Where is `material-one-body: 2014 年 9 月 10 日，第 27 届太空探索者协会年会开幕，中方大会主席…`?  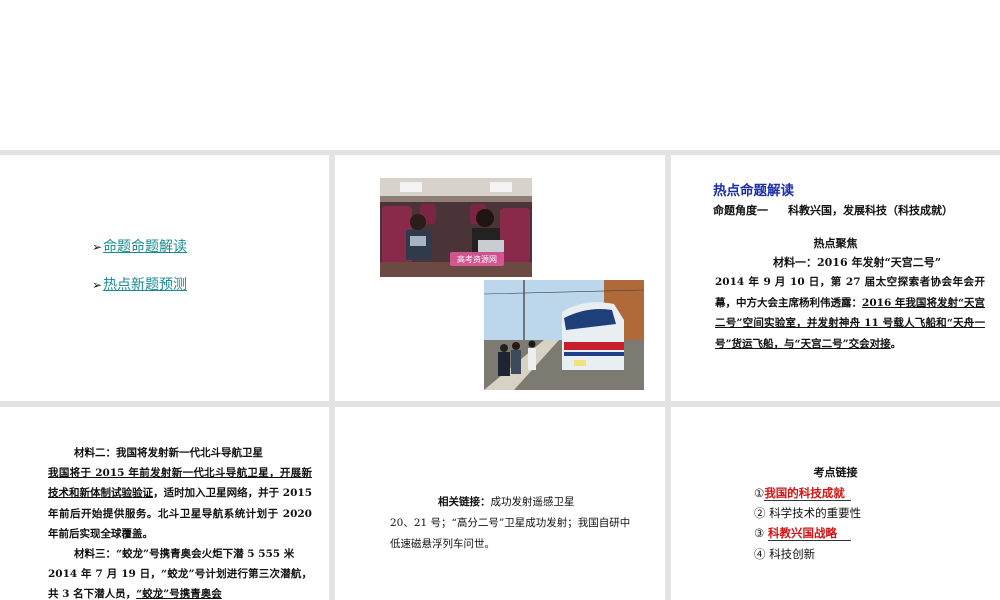 material-one-body: 2014 年 9 月 10 日，第 27 届太空探索者协会年会开幕，中方大会主席… is located at coordinates (850, 313).